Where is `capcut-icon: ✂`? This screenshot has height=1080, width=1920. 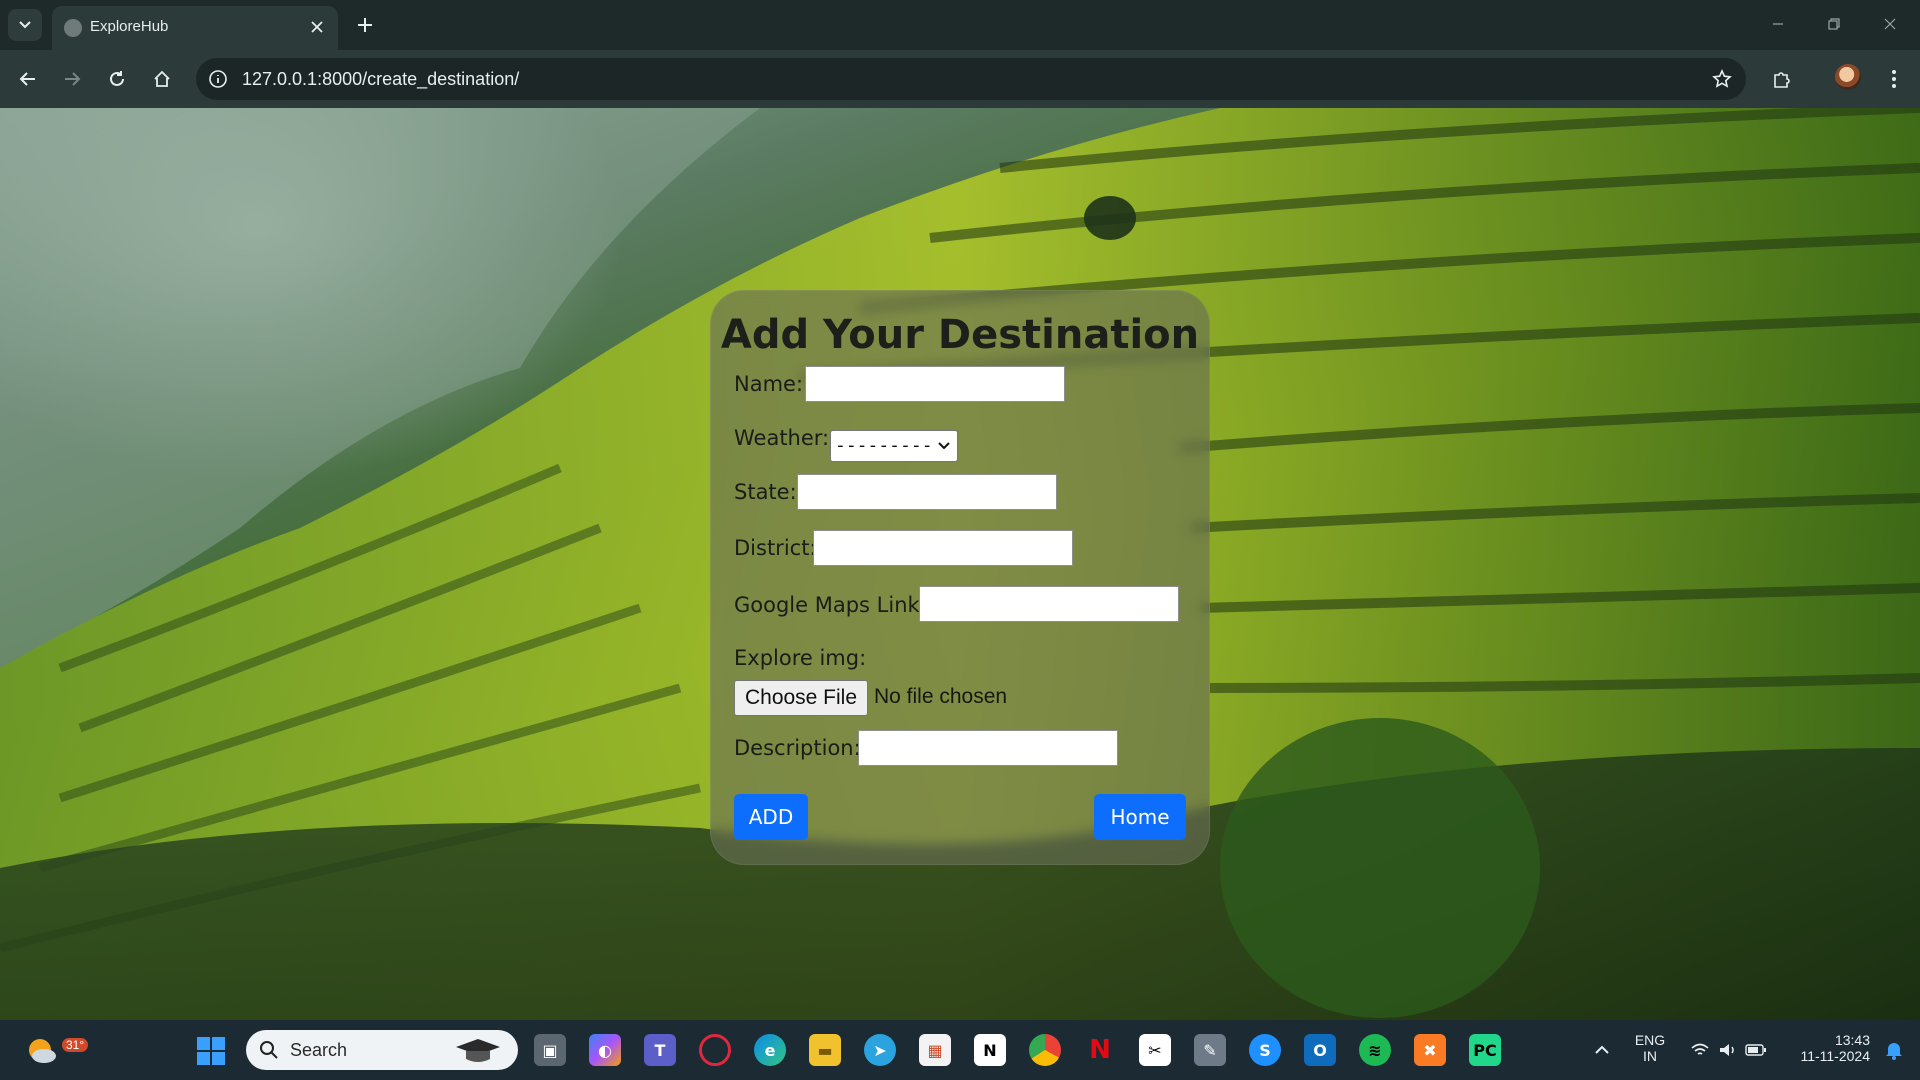 capcut-icon: ✂ is located at coordinates (1155, 1050).